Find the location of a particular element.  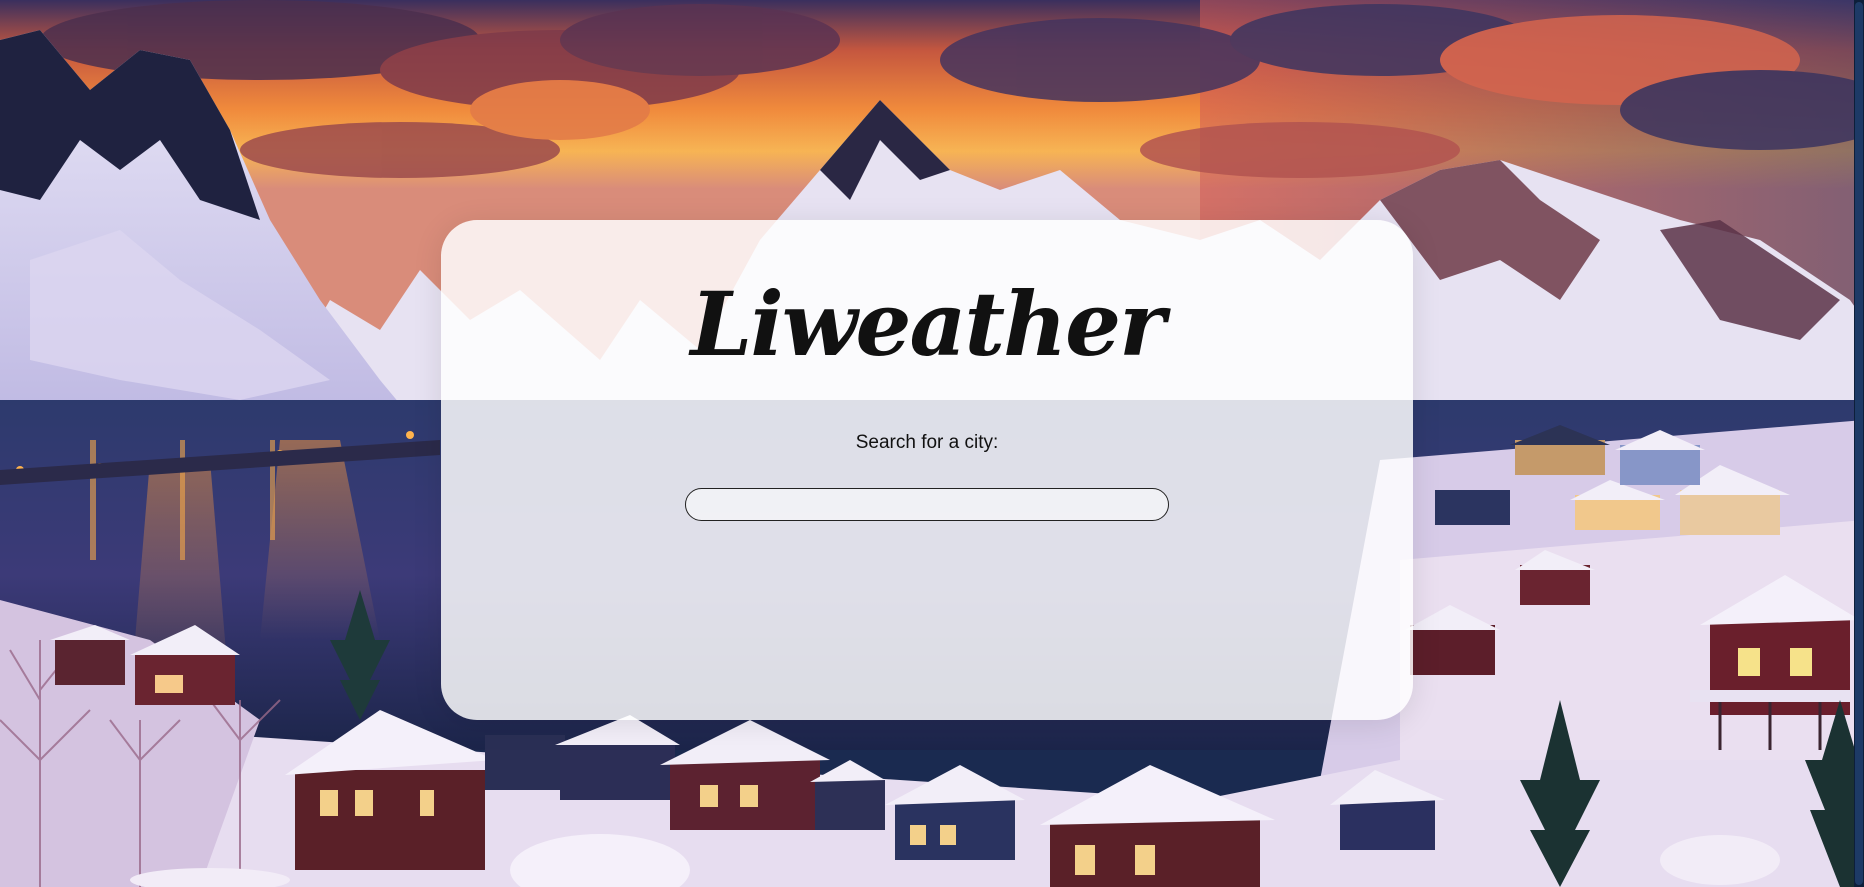

city-search-input is located at coordinates (927, 504).